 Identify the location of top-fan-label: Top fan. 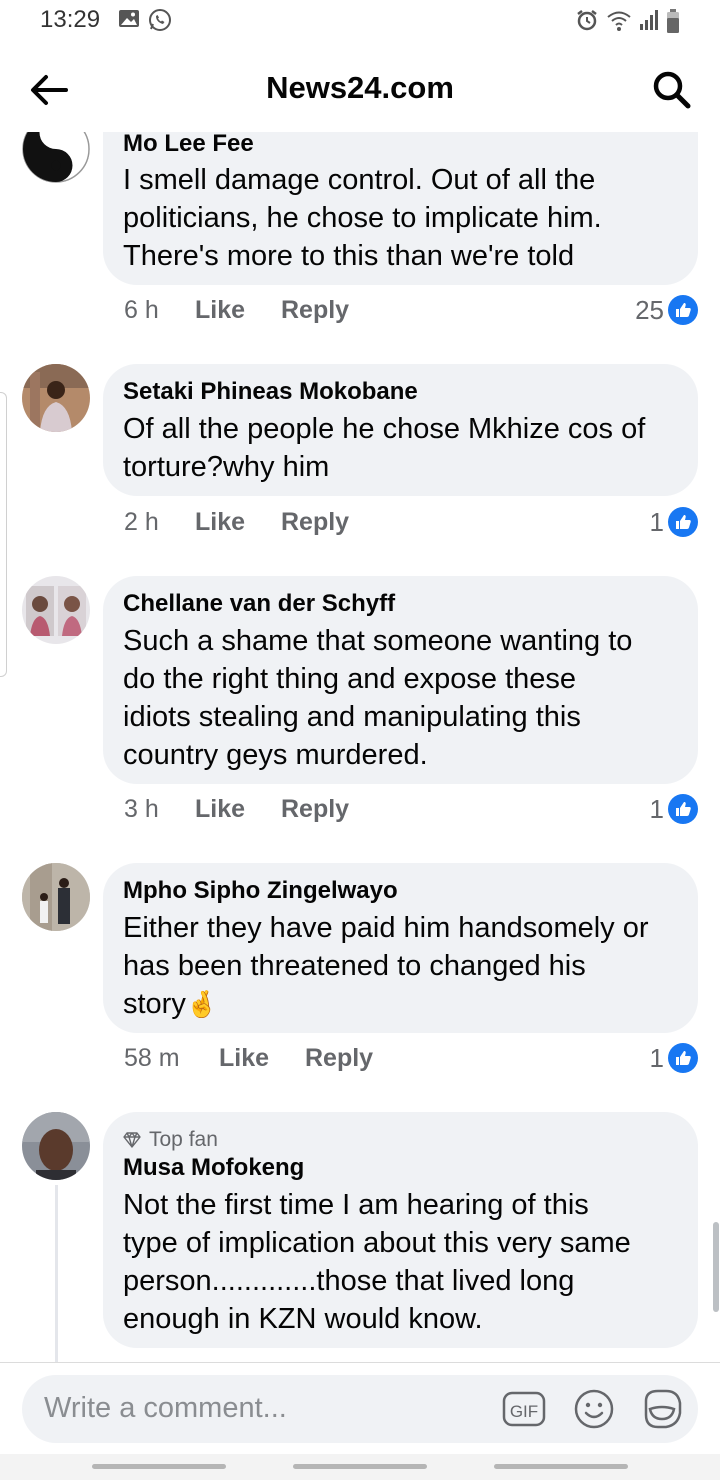
(183, 1139).